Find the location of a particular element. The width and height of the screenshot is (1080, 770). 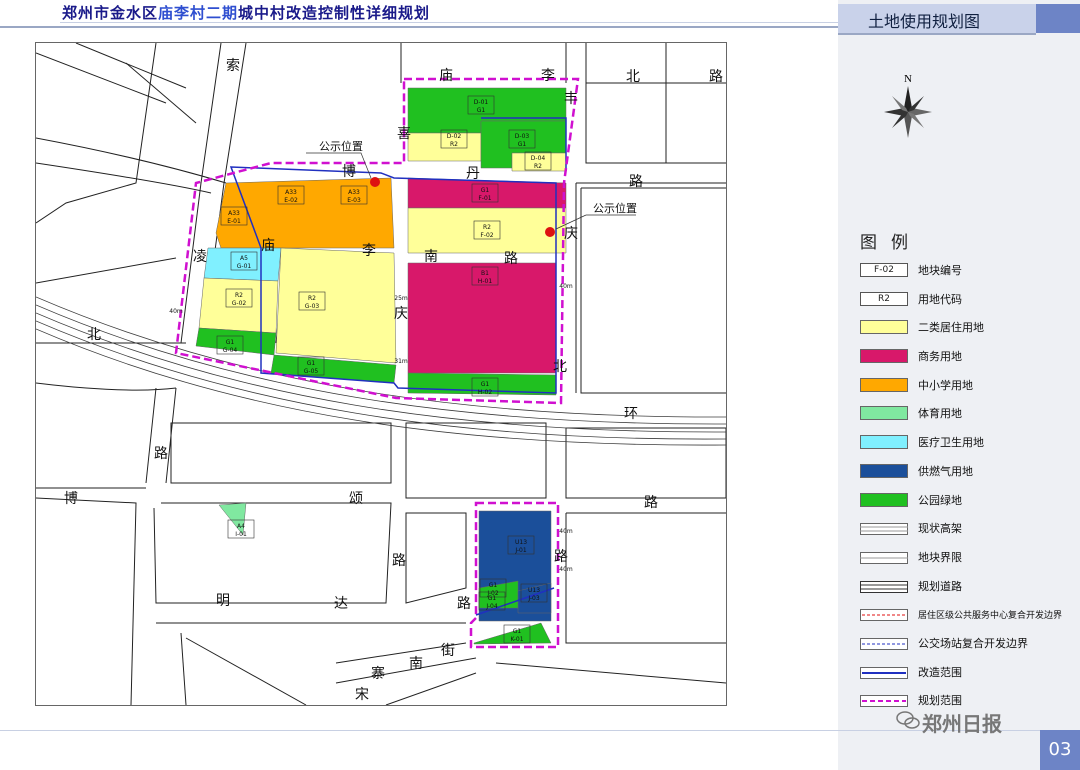

legend-swatch-code: F-02 is located at coordinates (884, 270).